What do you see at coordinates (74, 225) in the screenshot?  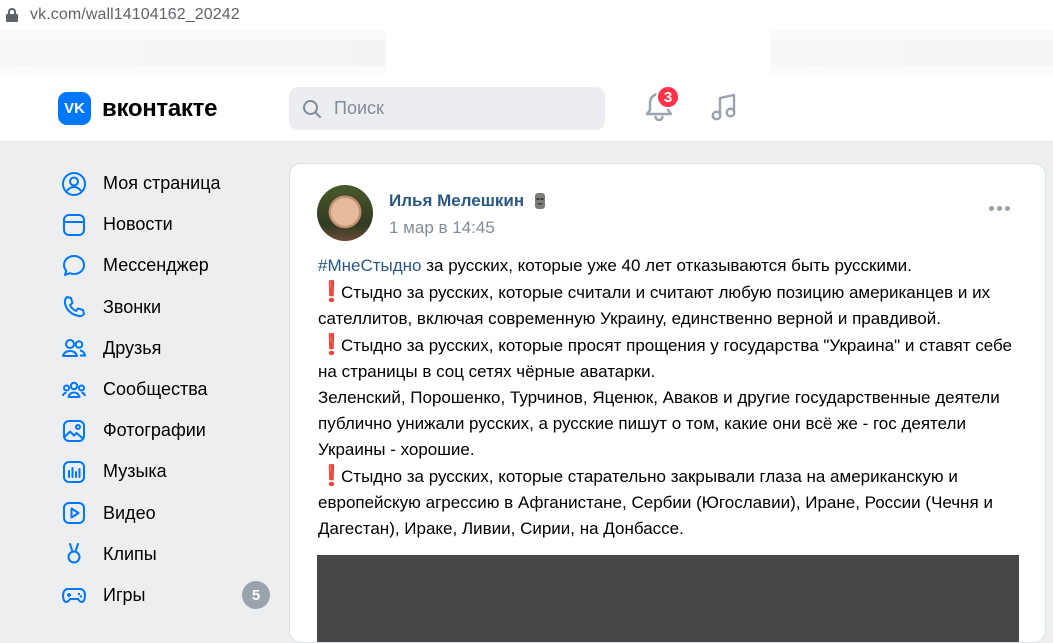 I see `news-icon` at bounding box center [74, 225].